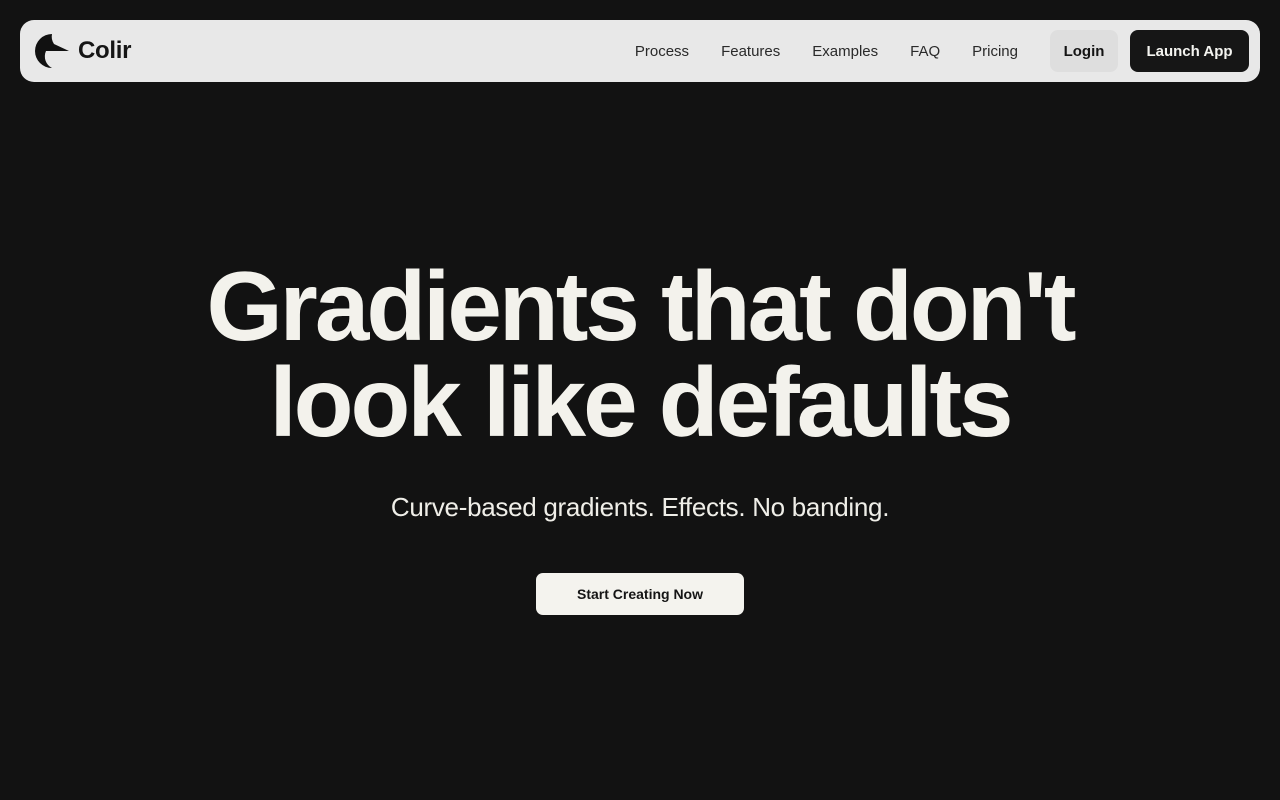  I want to click on crescent-arrow-logo-icon, so click(52, 51).